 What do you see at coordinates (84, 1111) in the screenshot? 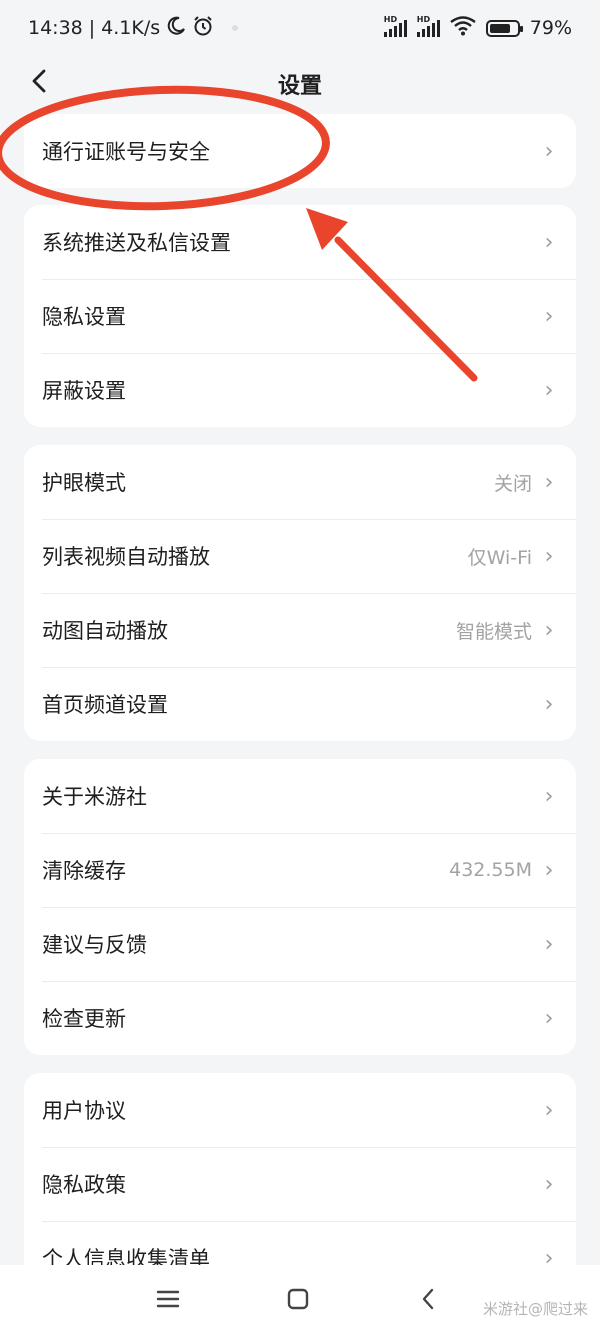
I see `row-label: 用户协议` at bounding box center [84, 1111].